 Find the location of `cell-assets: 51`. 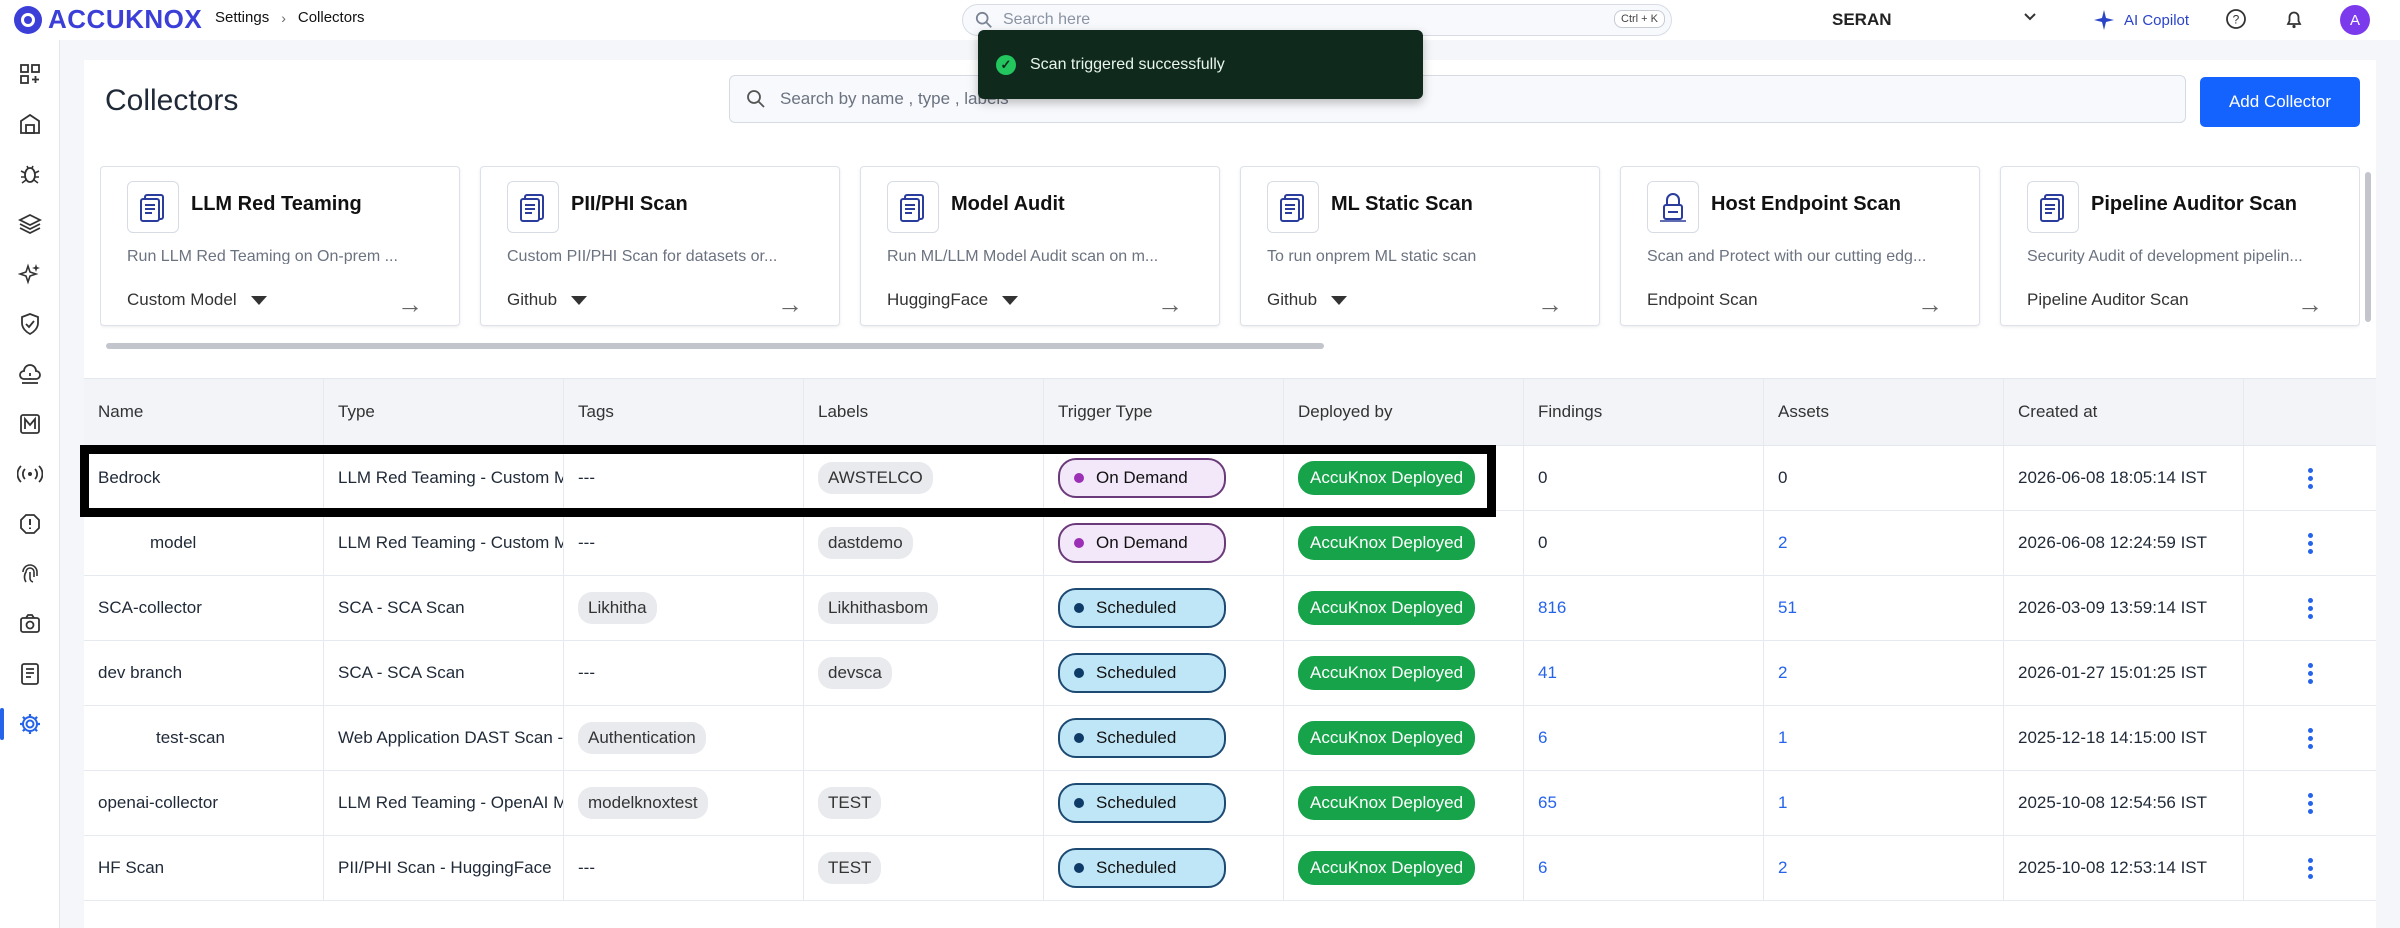

cell-assets: 51 is located at coordinates (1884, 608).